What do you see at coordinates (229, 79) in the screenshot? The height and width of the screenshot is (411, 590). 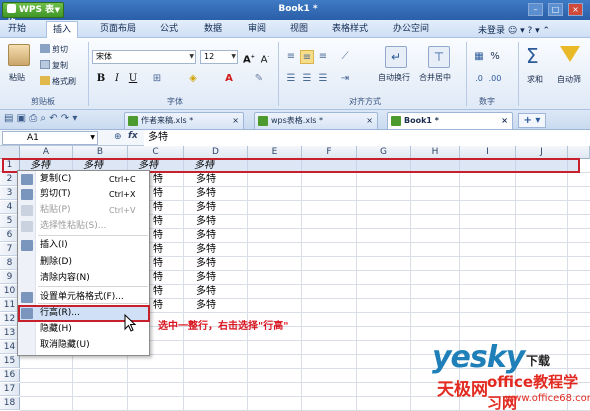 I see `font-color-icon: A` at bounding box center [229, 79].